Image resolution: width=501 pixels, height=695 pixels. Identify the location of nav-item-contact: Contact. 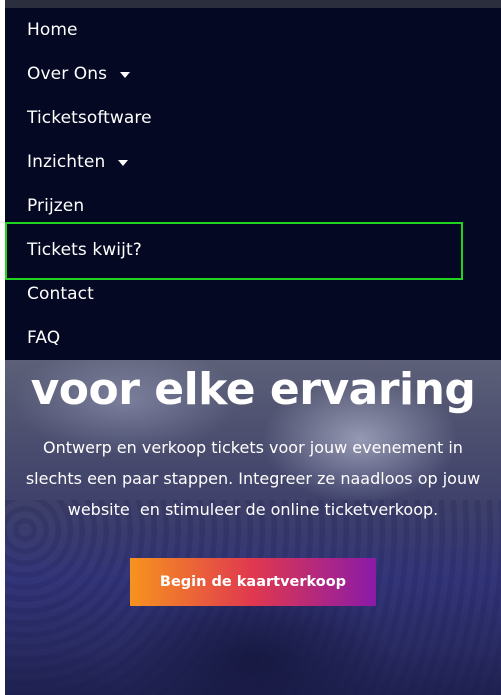
(60, 294).